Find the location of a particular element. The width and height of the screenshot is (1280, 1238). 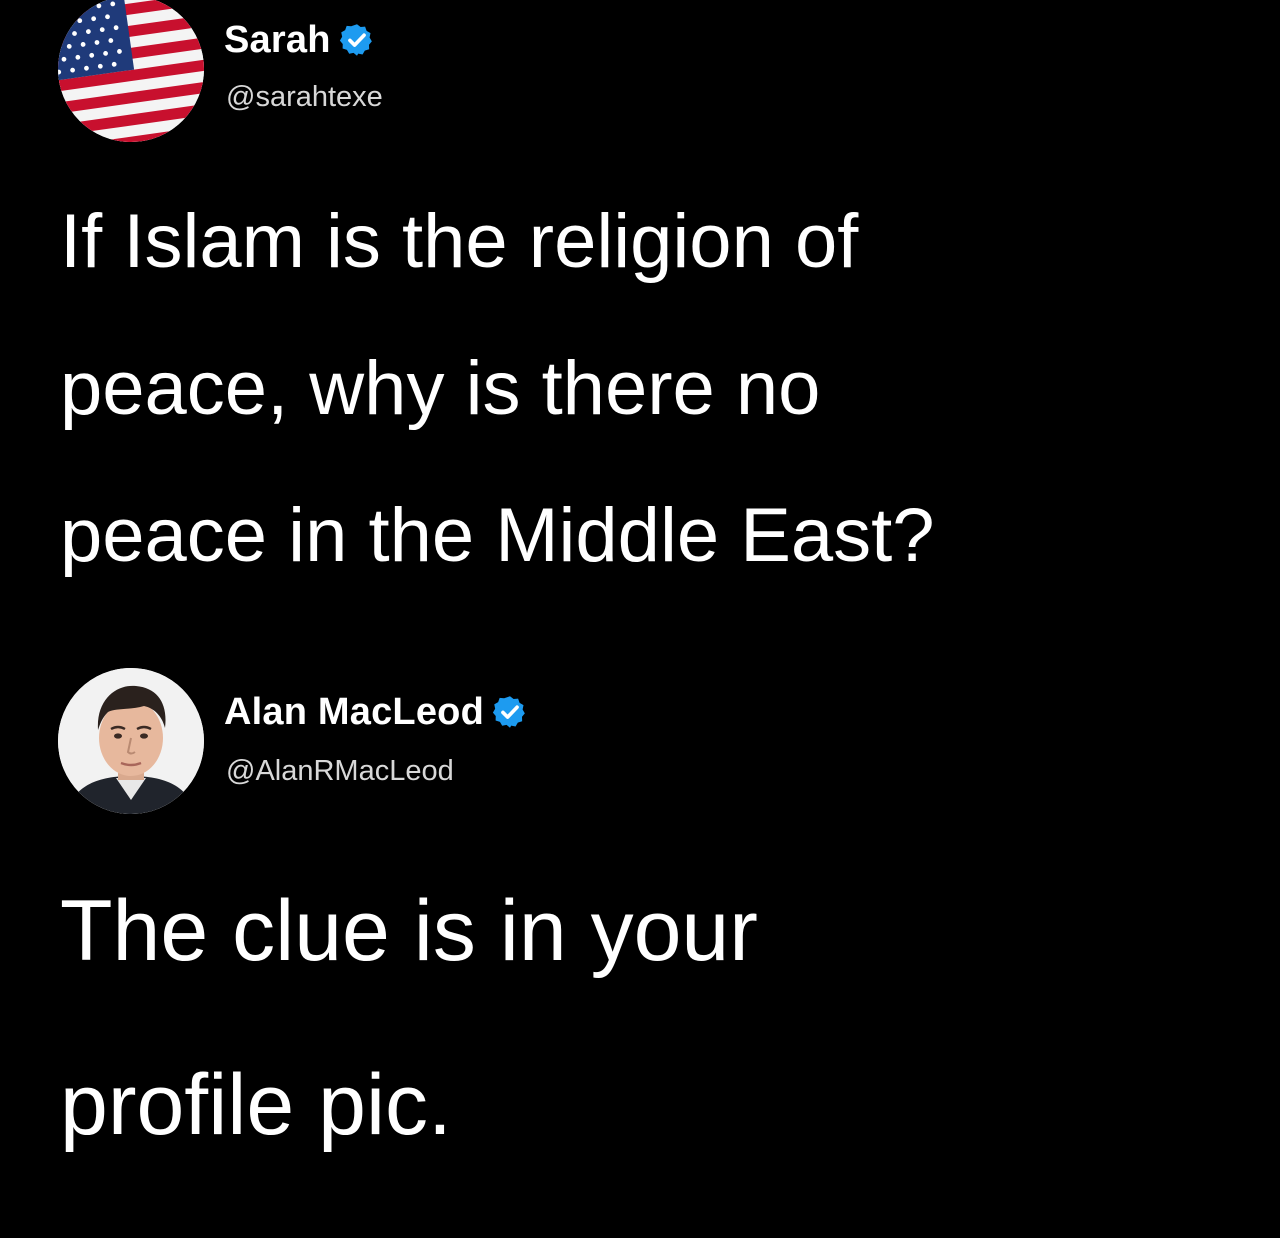

author-name-row: Alan MacLeod is located at coordinates (376, 712).